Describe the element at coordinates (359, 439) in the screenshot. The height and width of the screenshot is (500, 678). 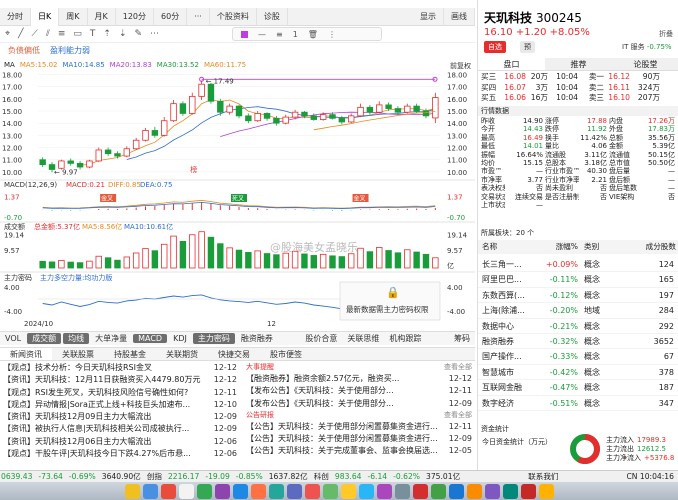
I see `news-item: 【公告】天玑科技：关于使用部分闲置募集资金进行... 12-09` at that location.